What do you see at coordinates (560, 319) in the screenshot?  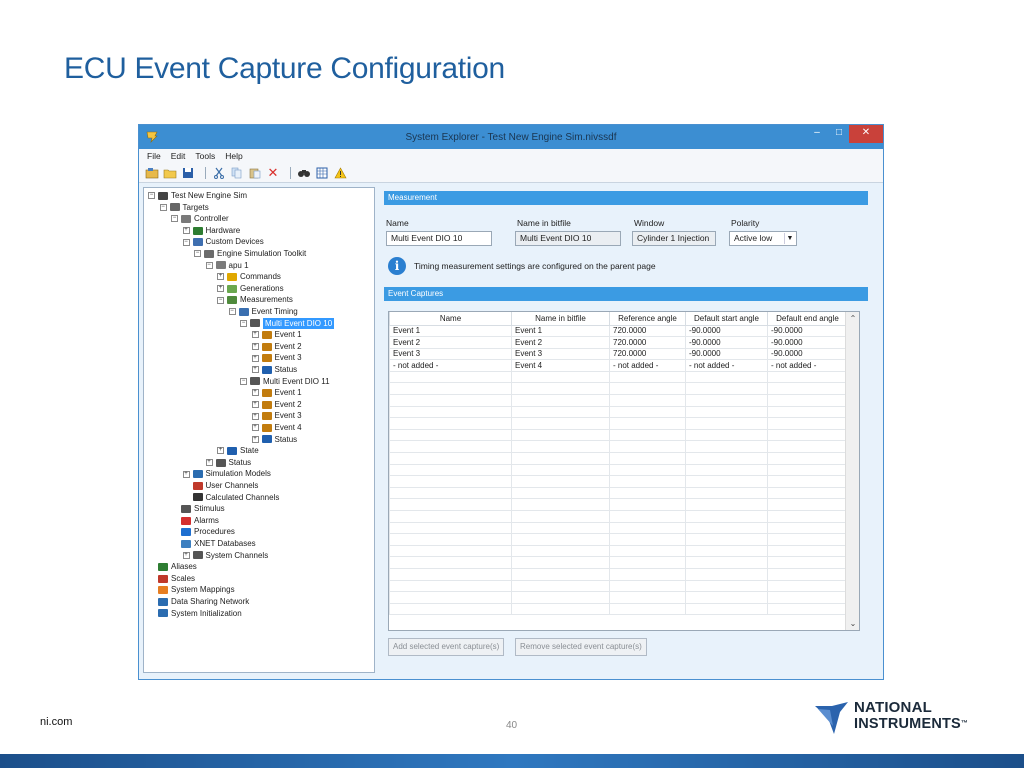 I see `column-header-bitfile: Name in bitfile` at bounding box center [560, 319].